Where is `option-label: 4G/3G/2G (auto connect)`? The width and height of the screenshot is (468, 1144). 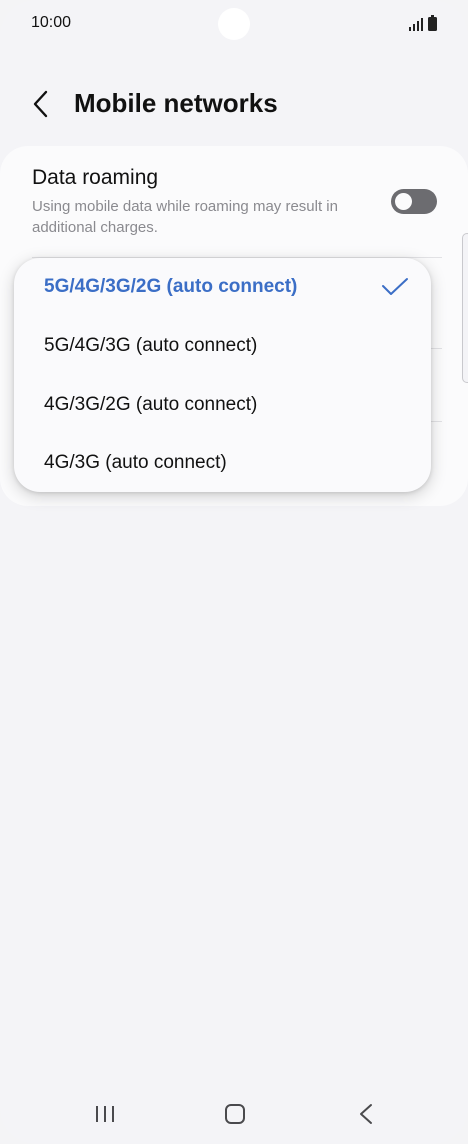
option-label: 4G/3G/2G (auto connect) is located at coordinates (151, 404).